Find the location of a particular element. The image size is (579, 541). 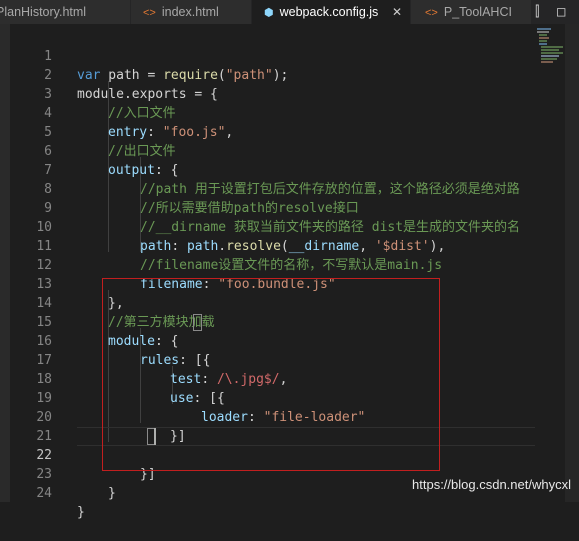

code-line: 3 //入口文件 is located at coordinates (87, 93).